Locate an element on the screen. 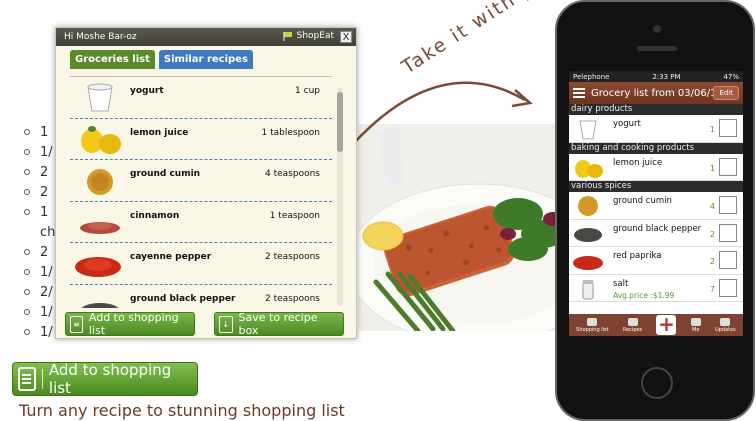 The width and height of the screenshot is (756, 421). item-name: lemon juice is located at coordinates (159, 132).